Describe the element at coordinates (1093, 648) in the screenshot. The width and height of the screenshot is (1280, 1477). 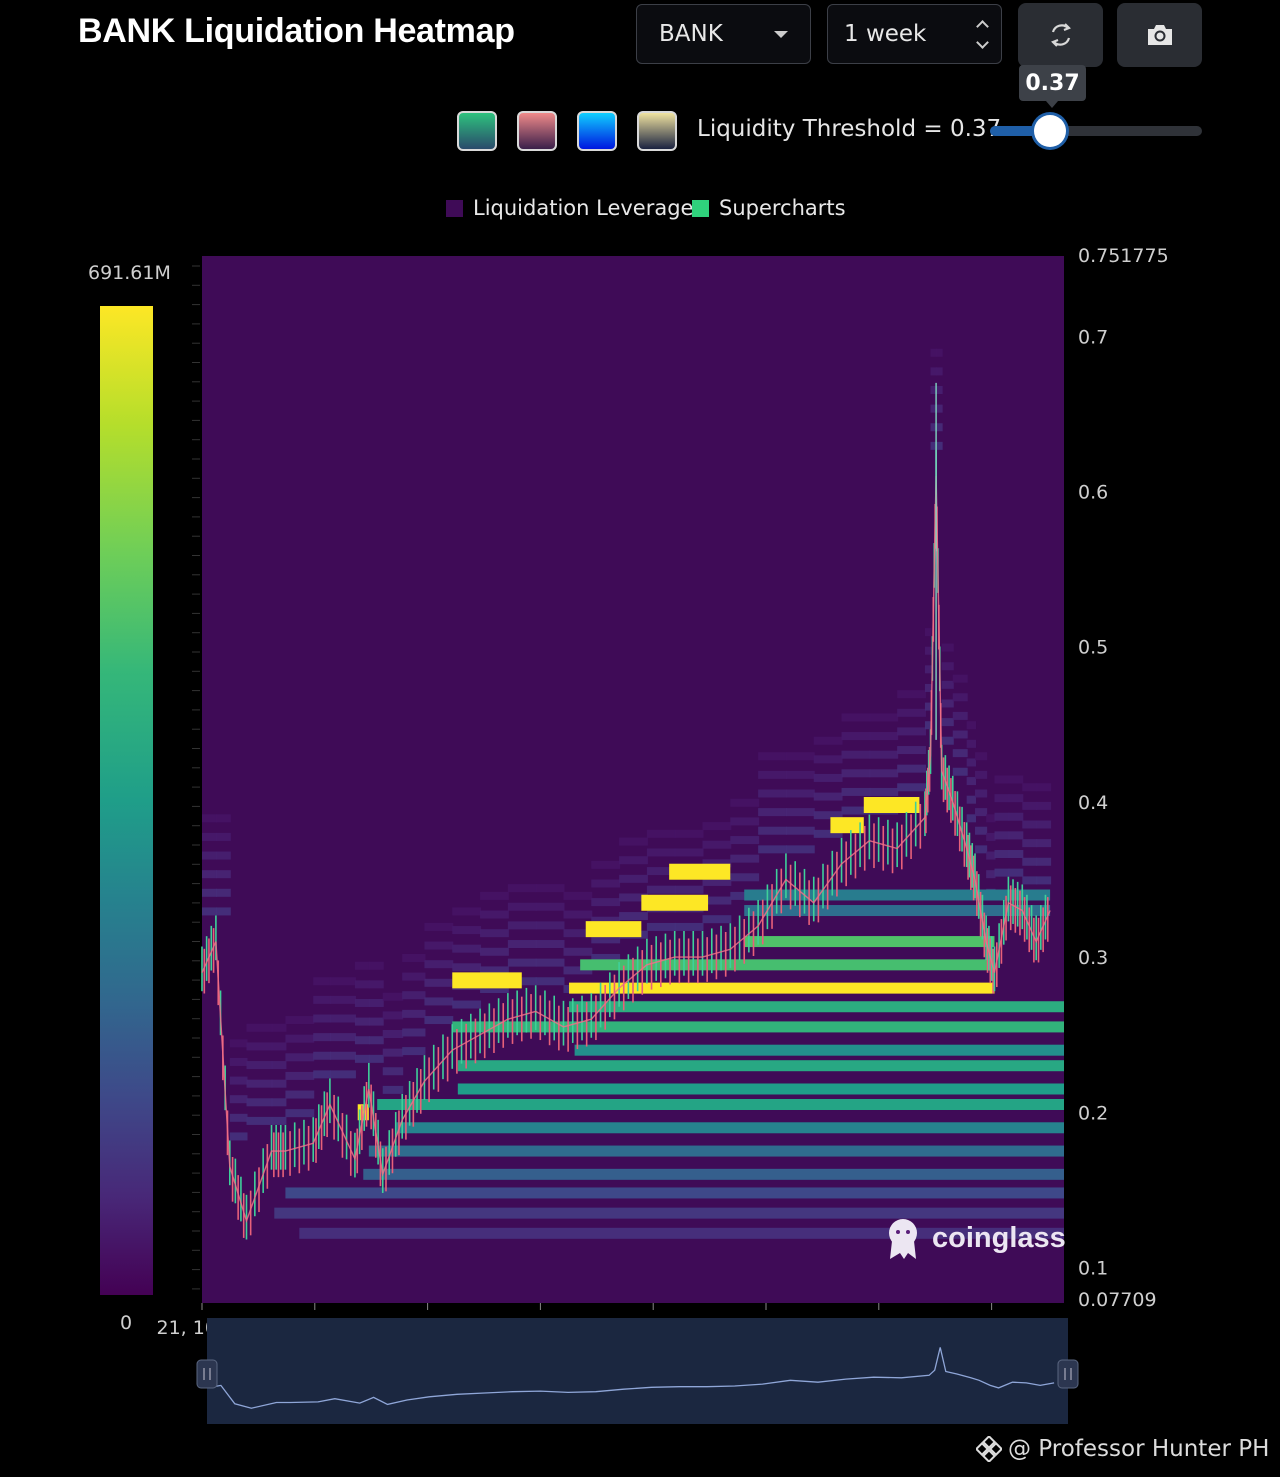
I see `y-axis-tick-label: 0.5` at that location.